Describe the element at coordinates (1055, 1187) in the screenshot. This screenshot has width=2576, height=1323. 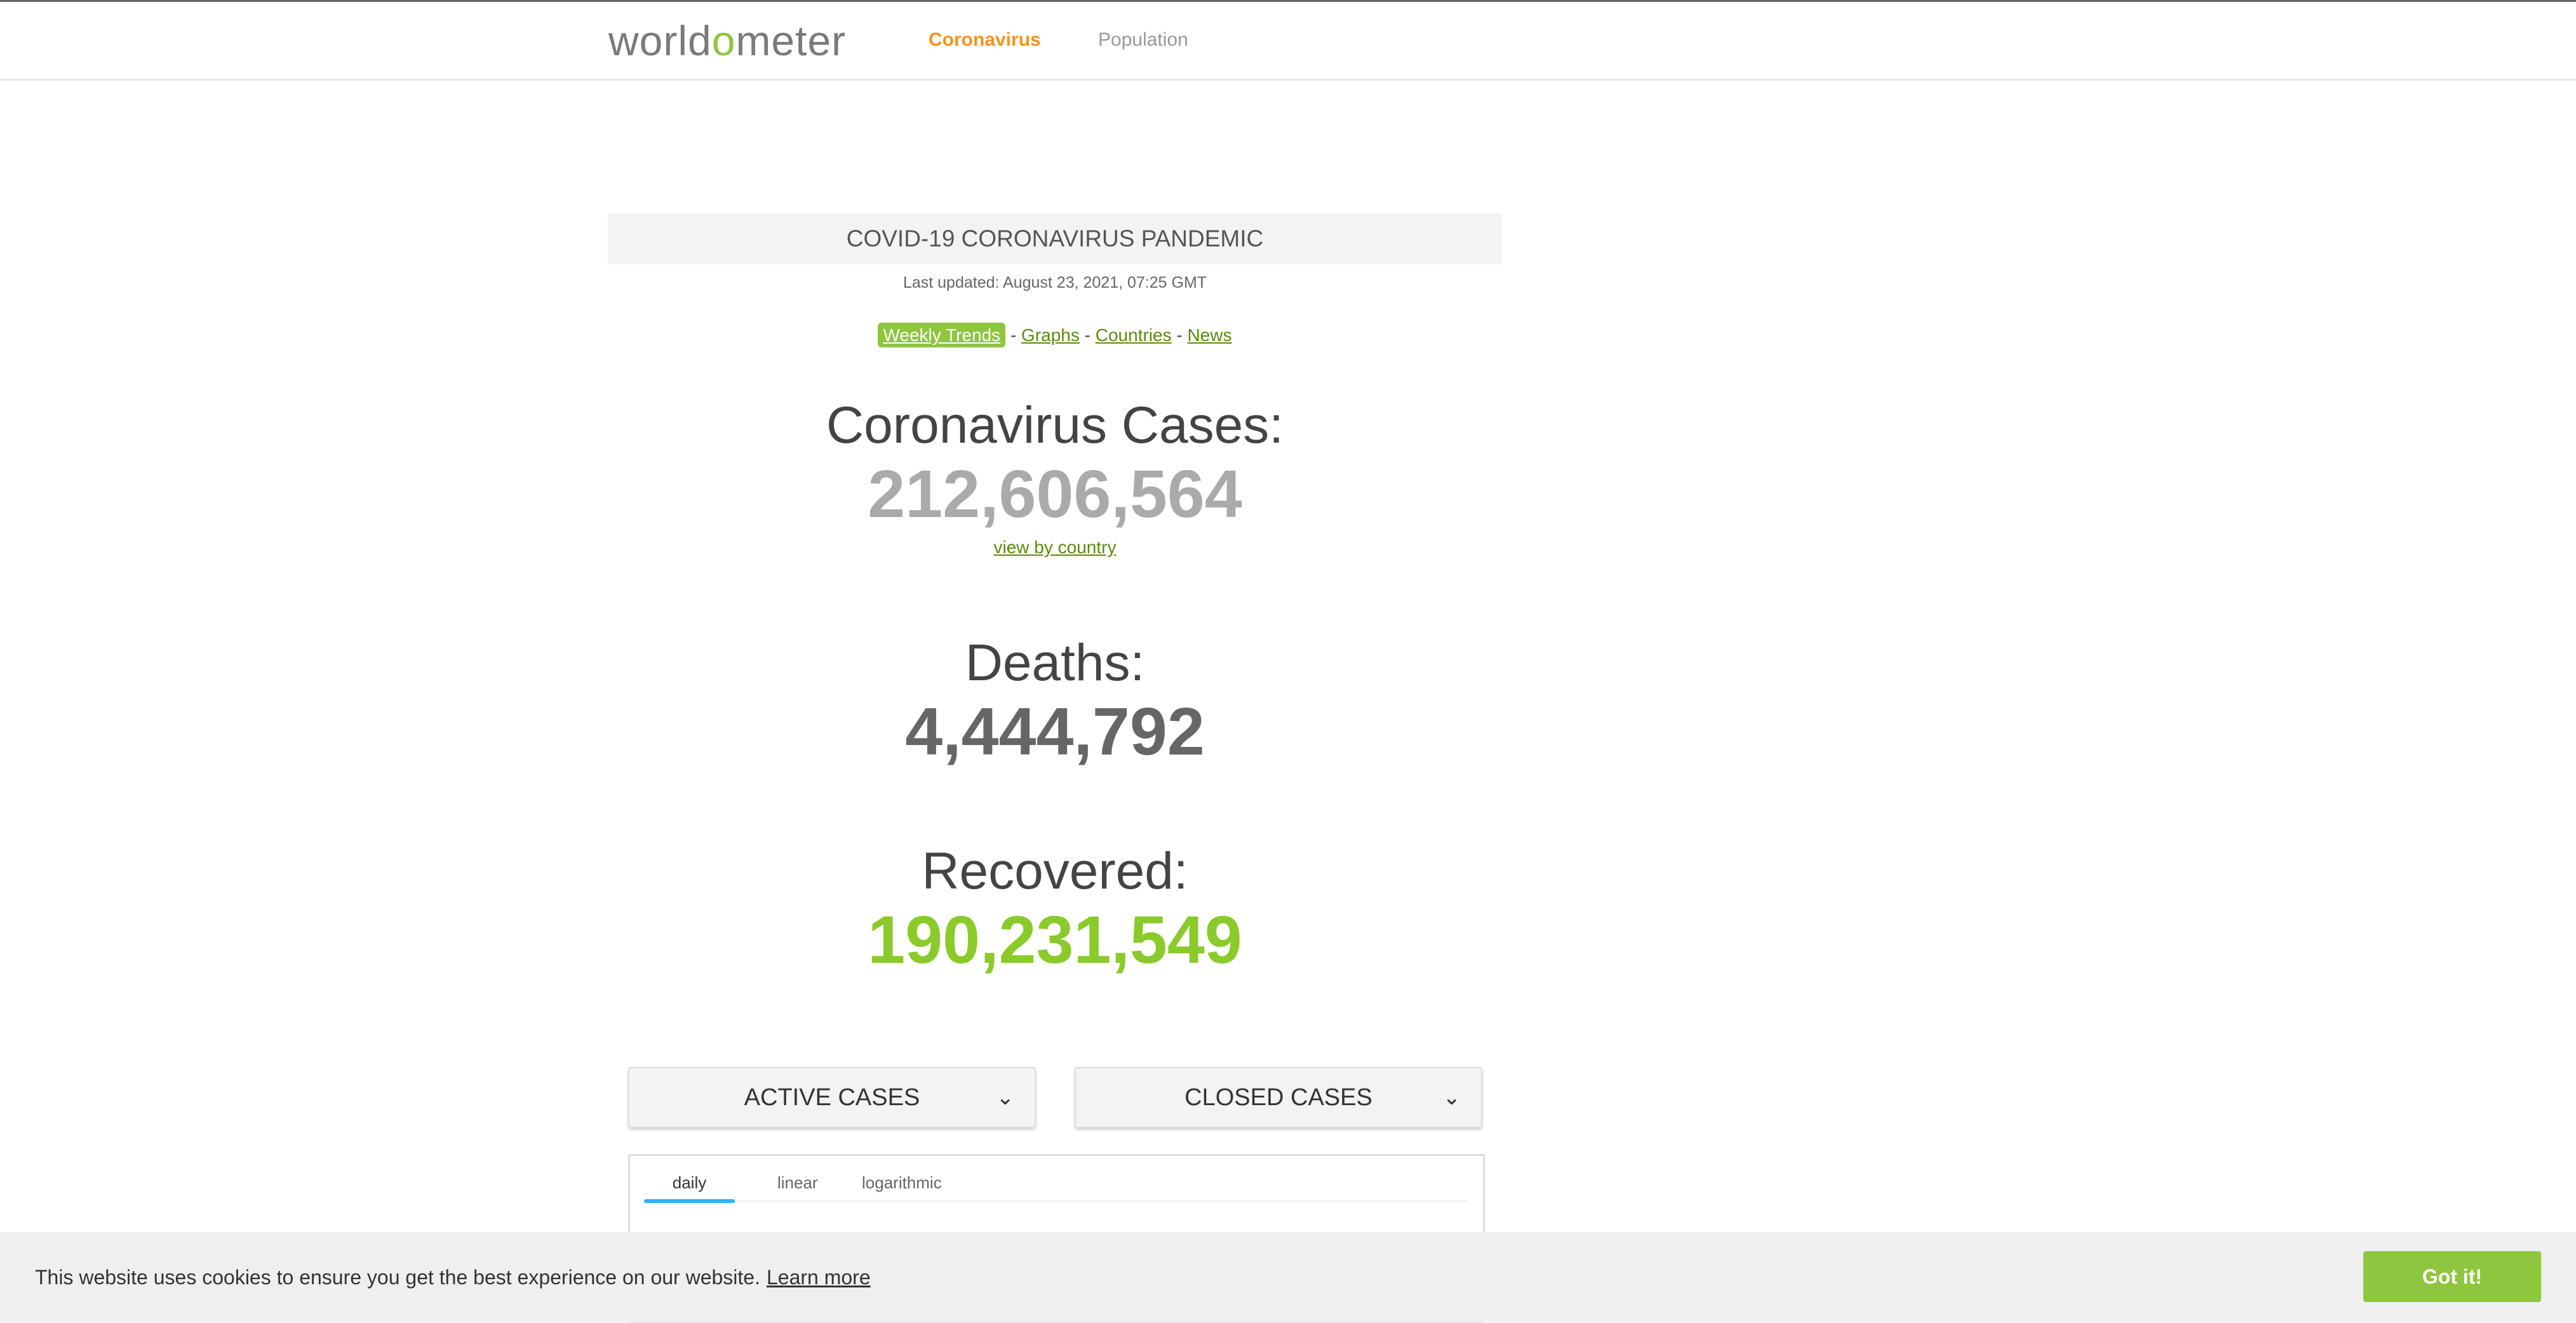
I see `chart-tabs: daily linear logarithmic` at that location.